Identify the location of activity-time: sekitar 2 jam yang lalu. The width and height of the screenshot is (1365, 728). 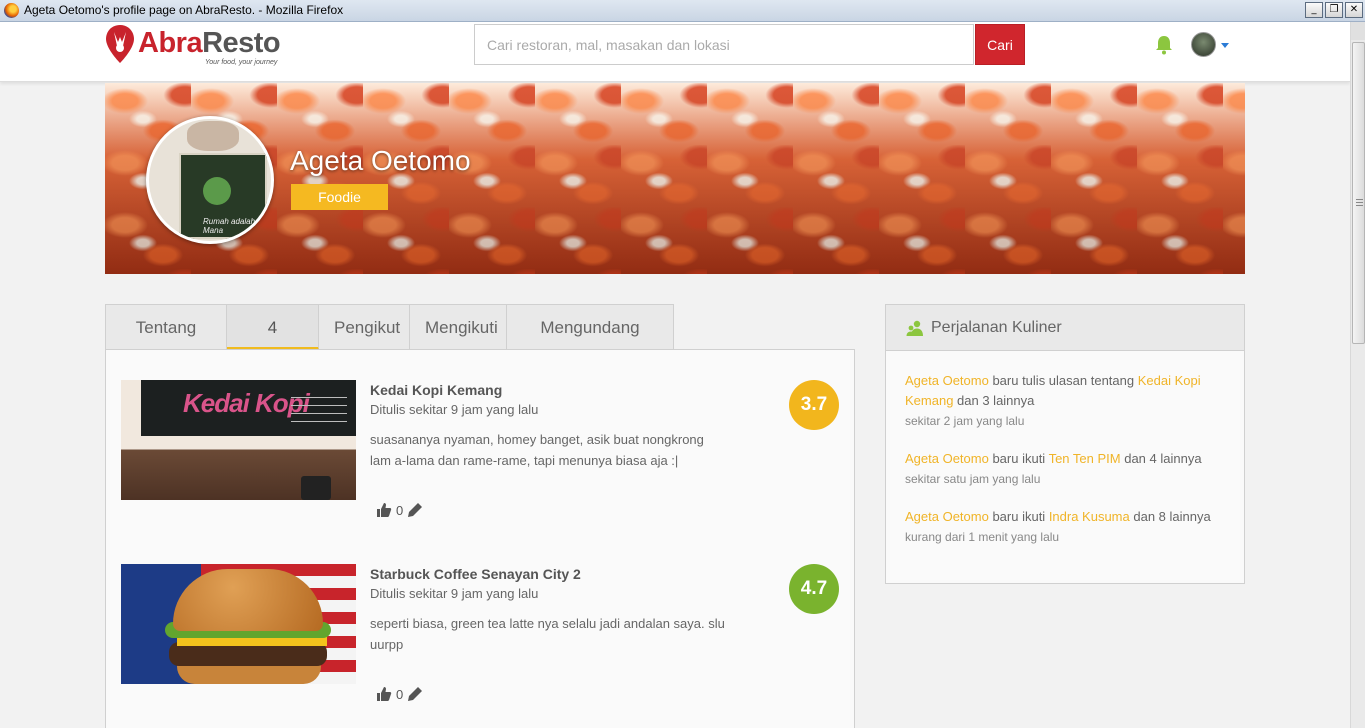
(965, 421).